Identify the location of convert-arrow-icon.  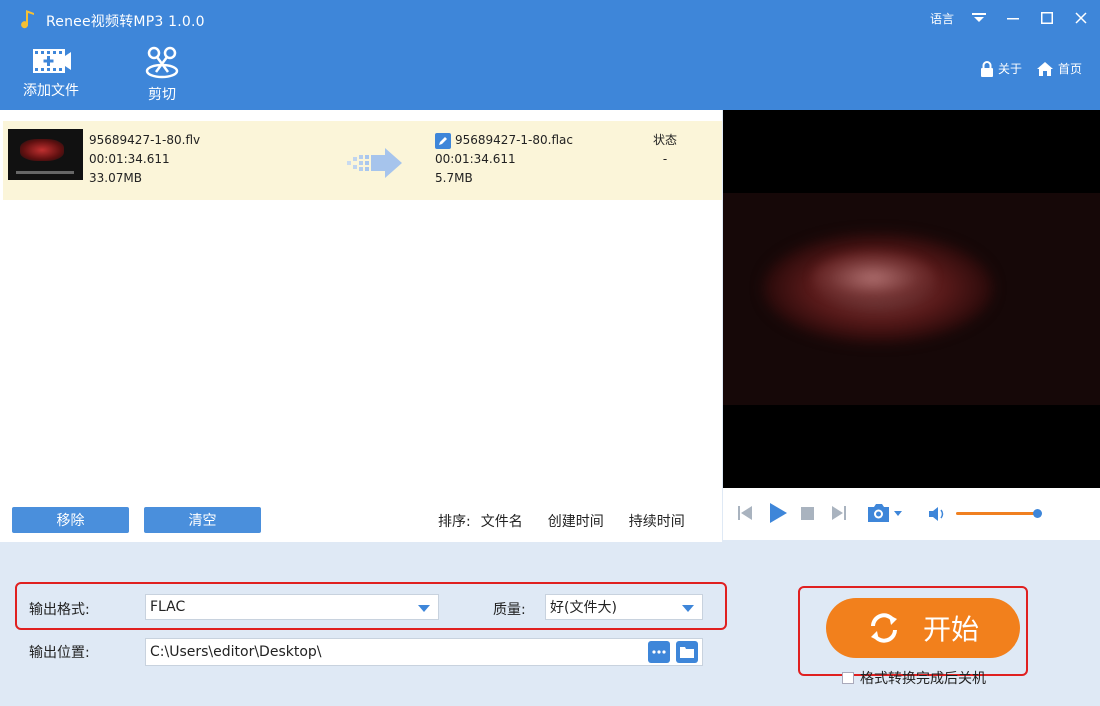
(374, 163).